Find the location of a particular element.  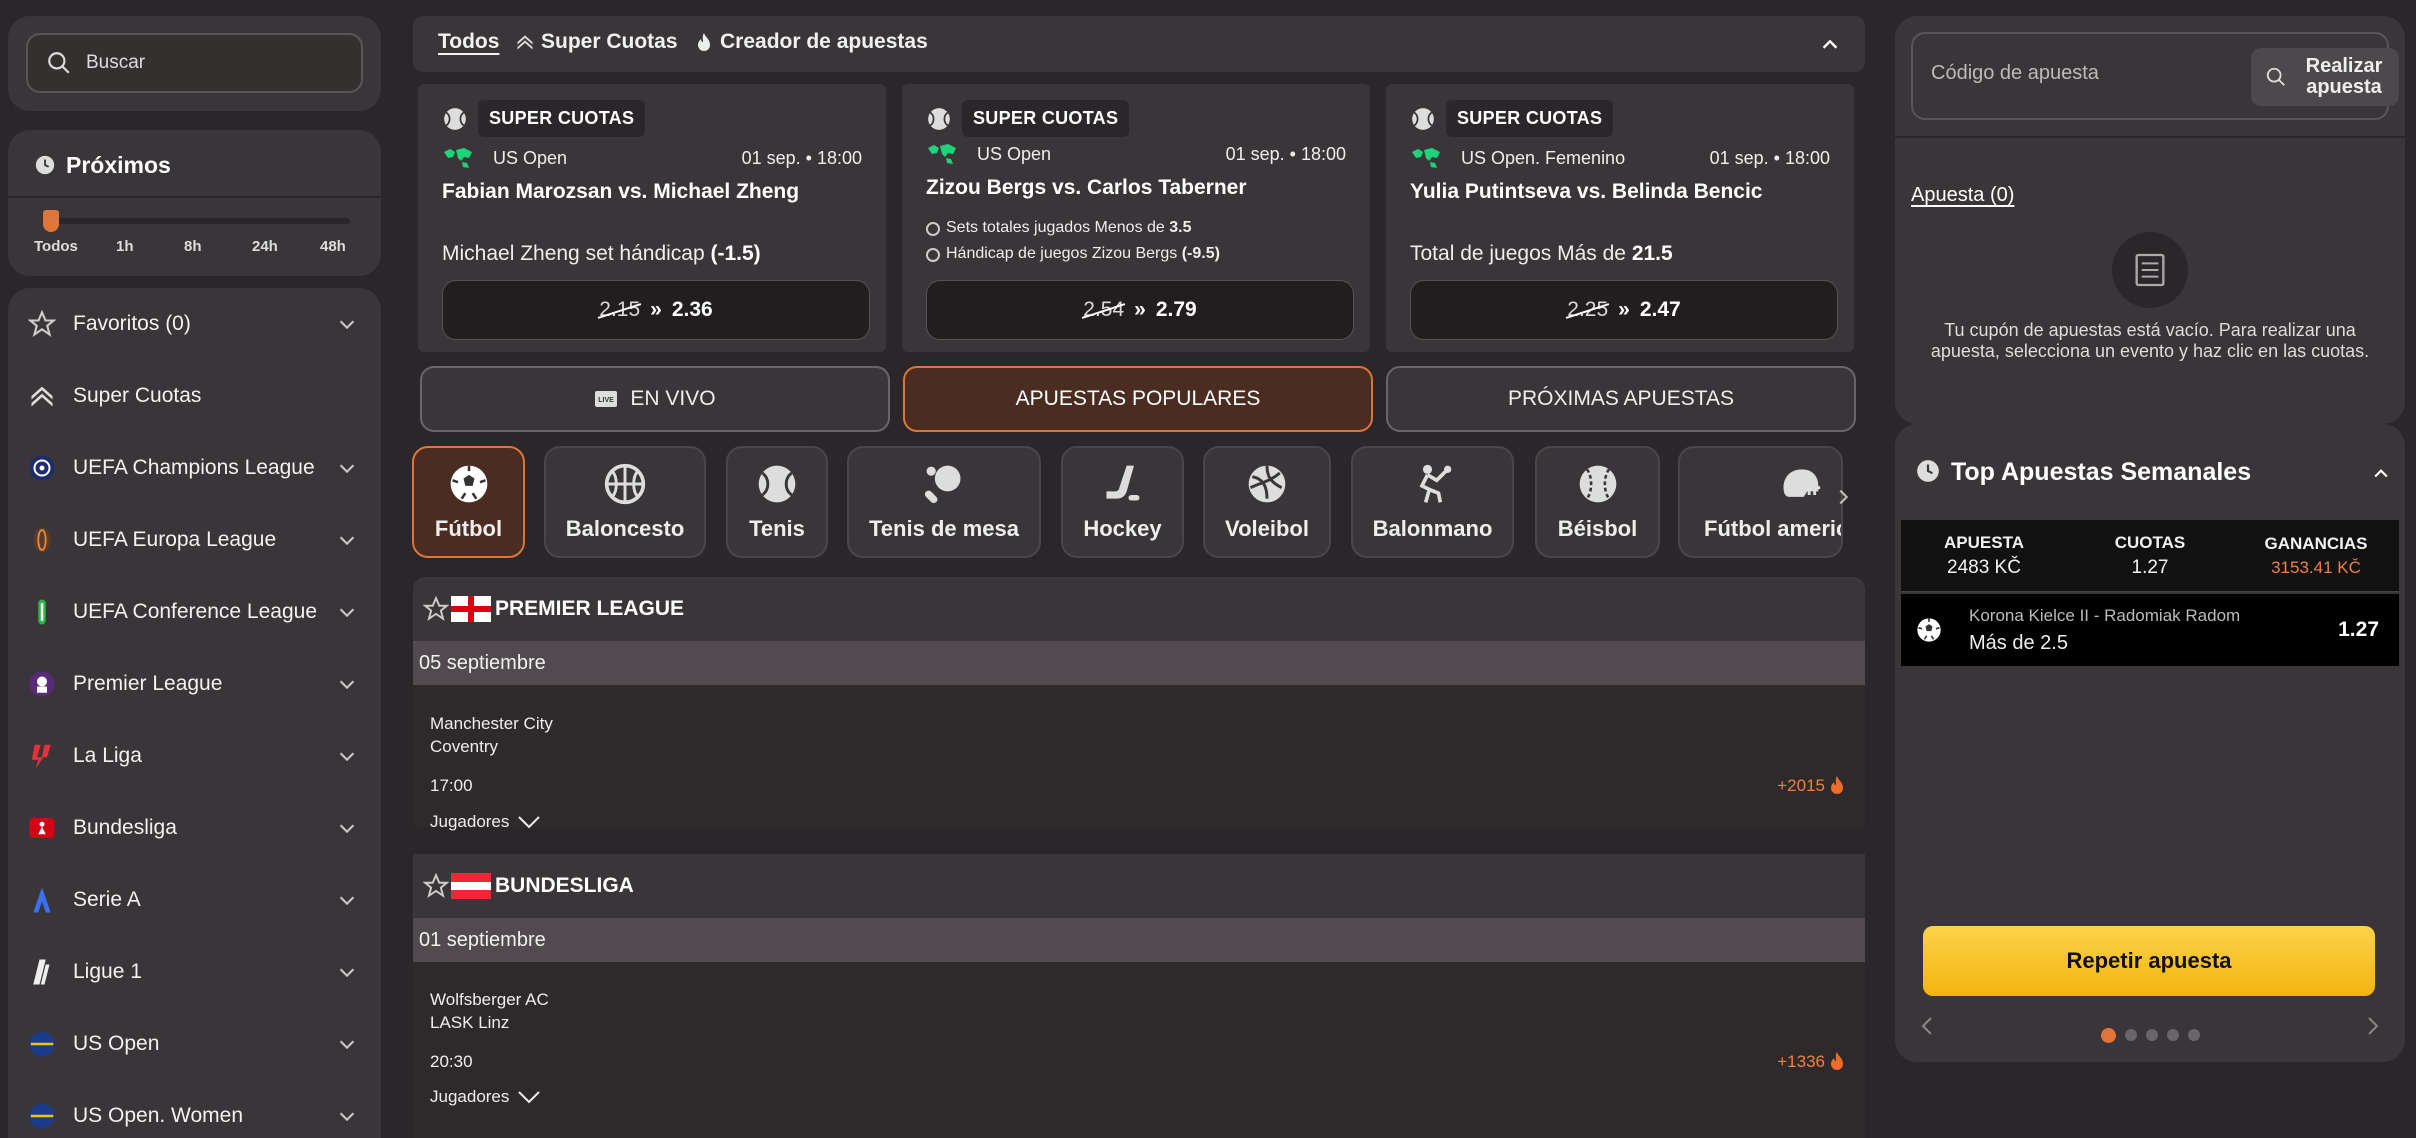

coupon-icon is located at coordinates (2150, 270).